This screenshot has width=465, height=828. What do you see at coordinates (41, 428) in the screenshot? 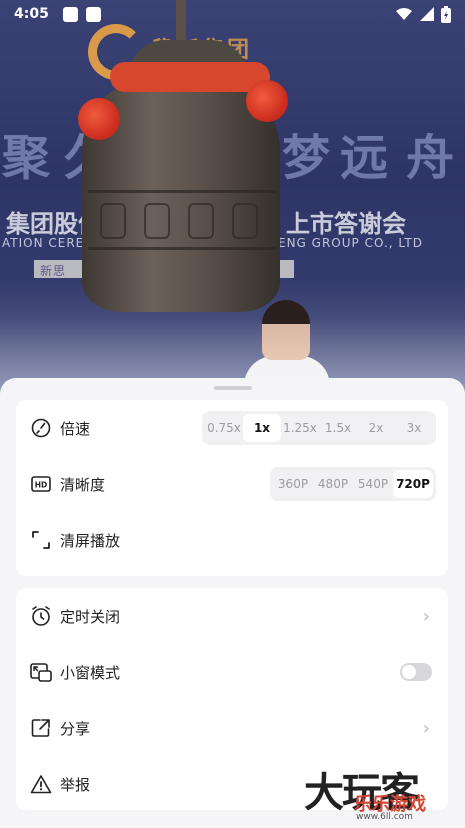
I see `speedometer-icon` at bounding box center [41, 428].